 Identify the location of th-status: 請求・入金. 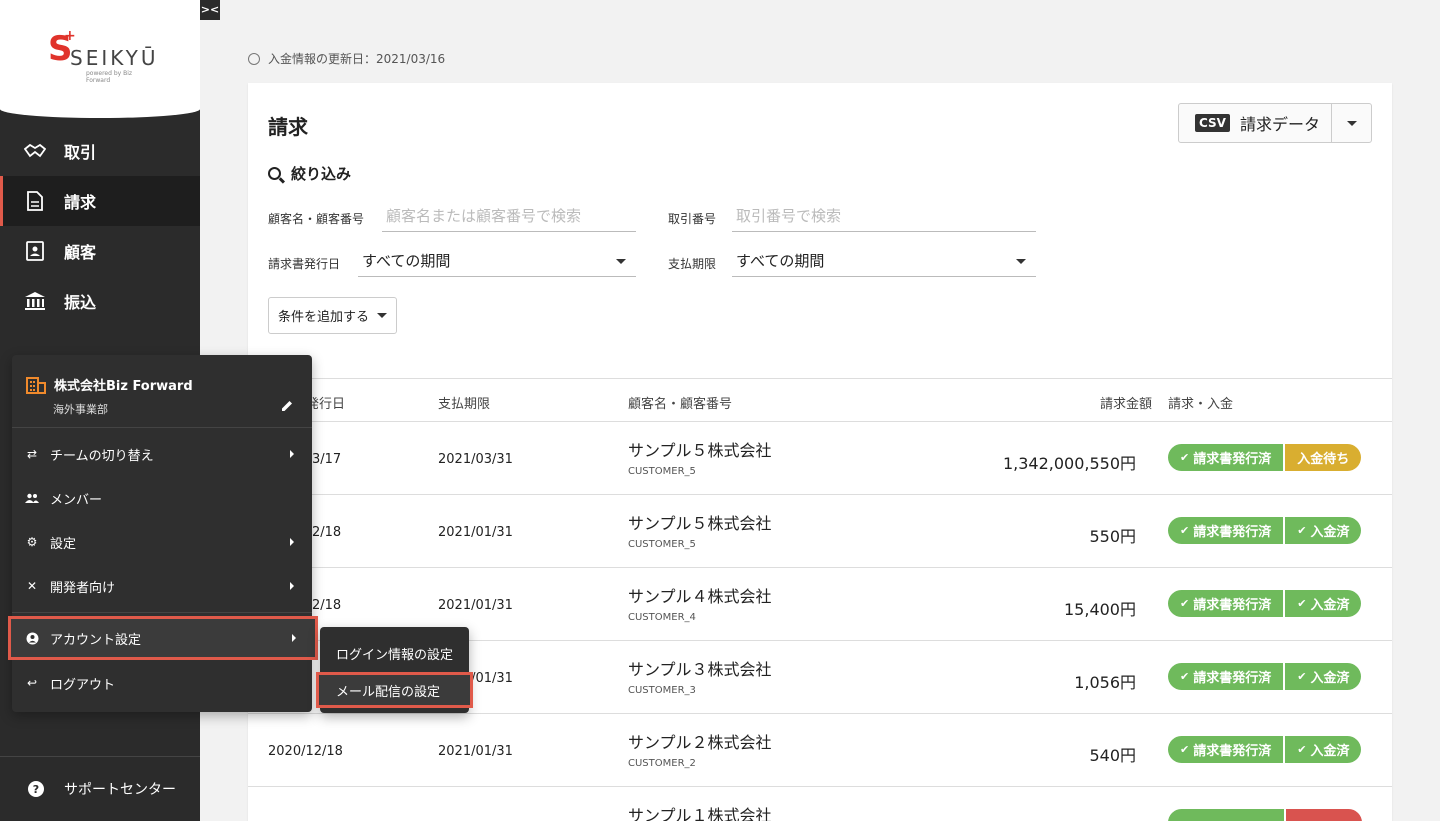
(1201, 404).